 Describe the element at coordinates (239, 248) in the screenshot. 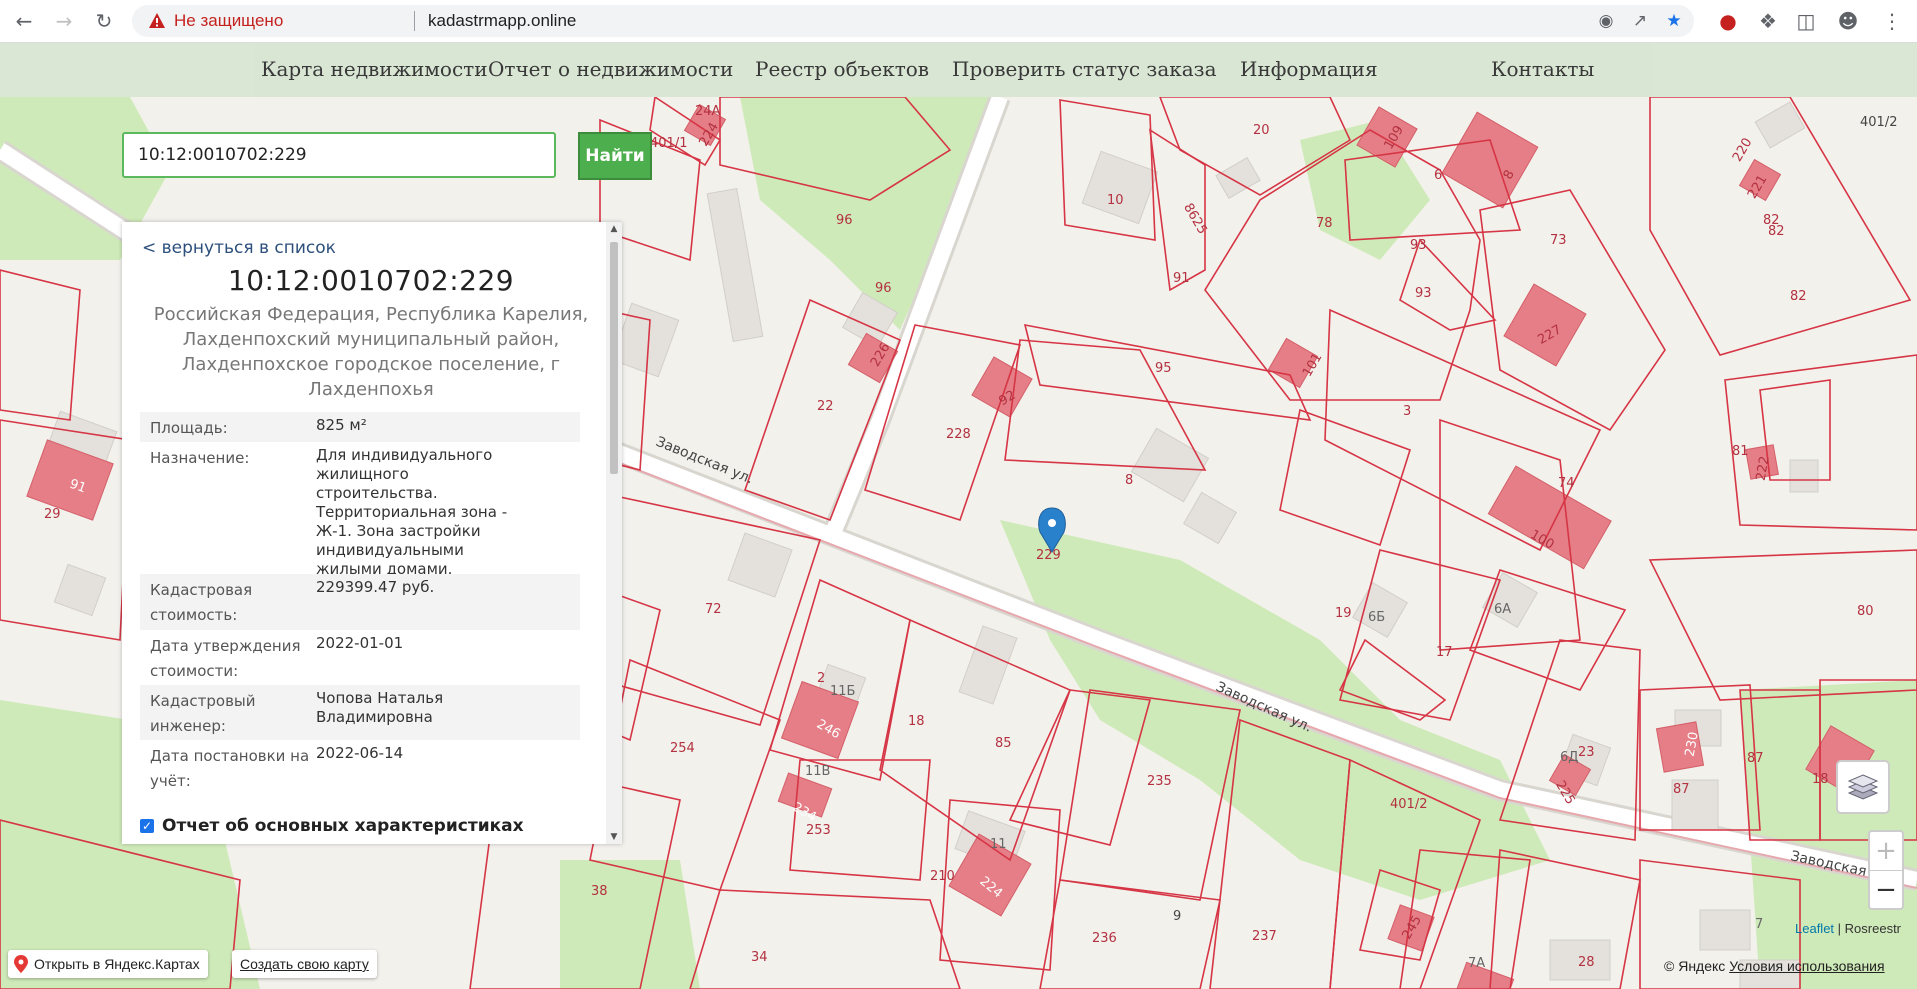

I see `back-to-list-link: < вернуться в список` at that location.